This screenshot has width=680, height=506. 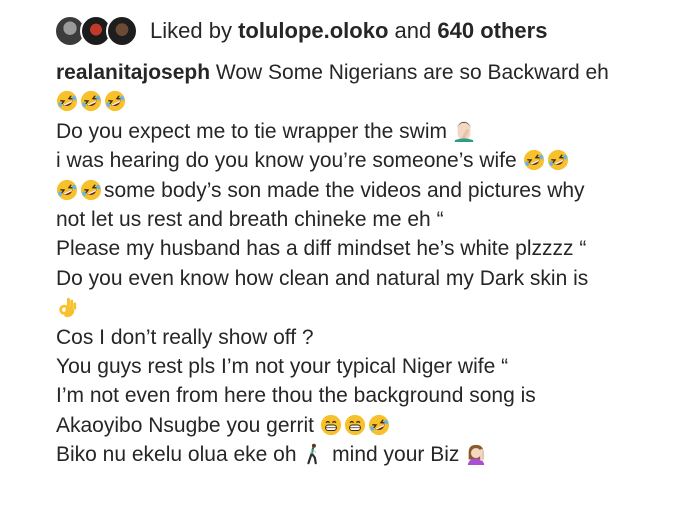 I want to click on caption-text: Cos I don’t really show off ?, so click(x=185, y=337).